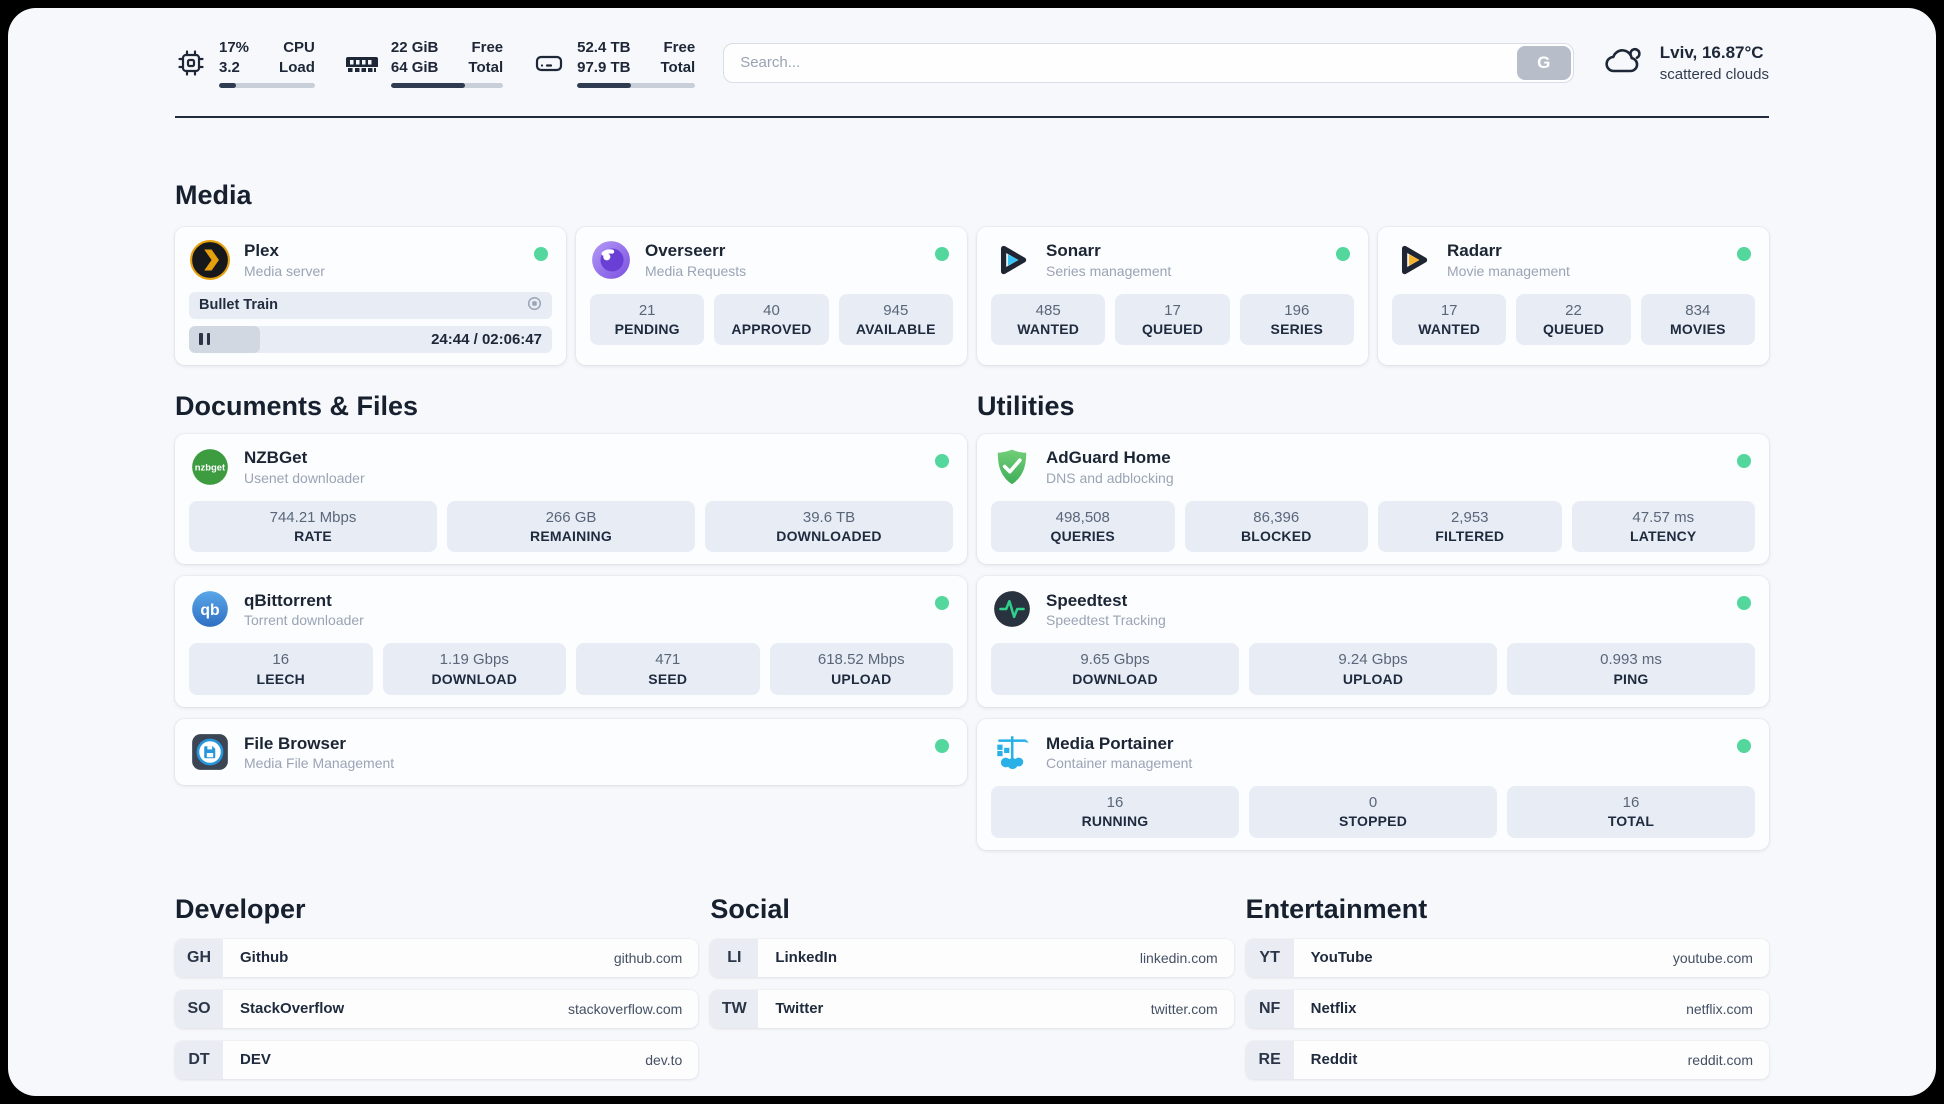 Image resolution: width=1944 pixels, height=1104 pixels. Describe the element at coordinates (1712, 957) in the screenshot. I see `bookmark-url: youtube.com` at that location.